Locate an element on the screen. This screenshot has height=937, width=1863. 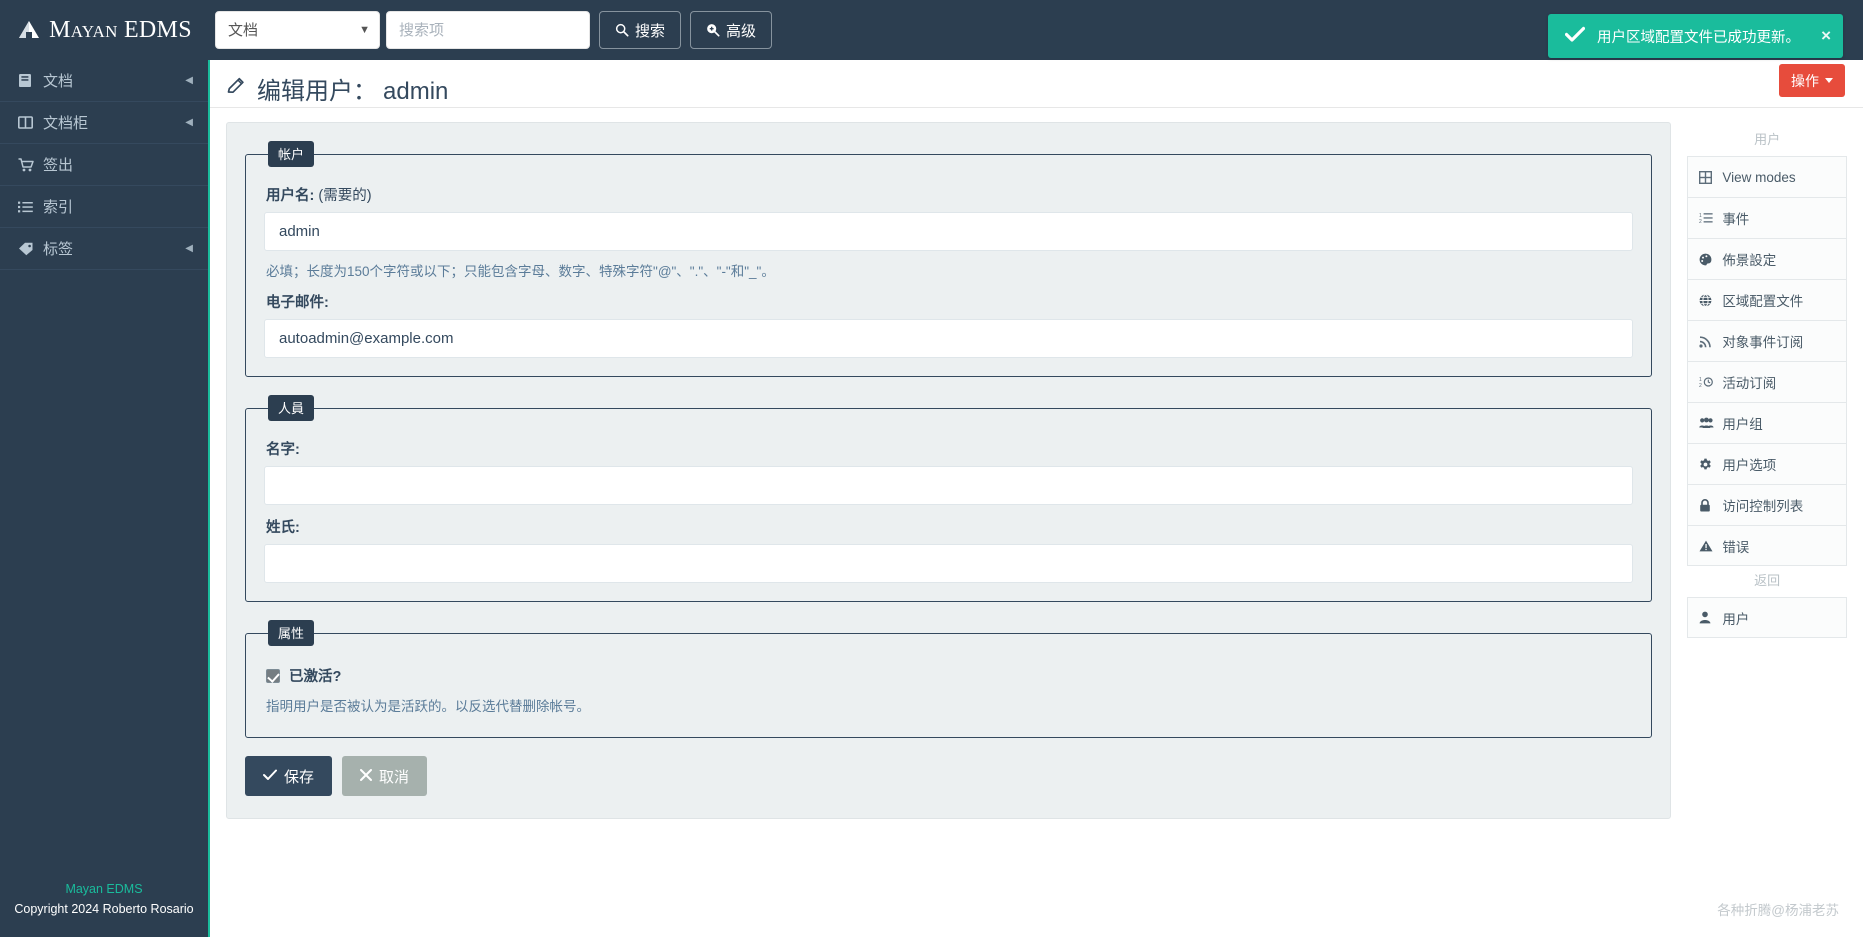
sidebar-item-documents: 文档 ◀ is located at coordinates (104, 81).